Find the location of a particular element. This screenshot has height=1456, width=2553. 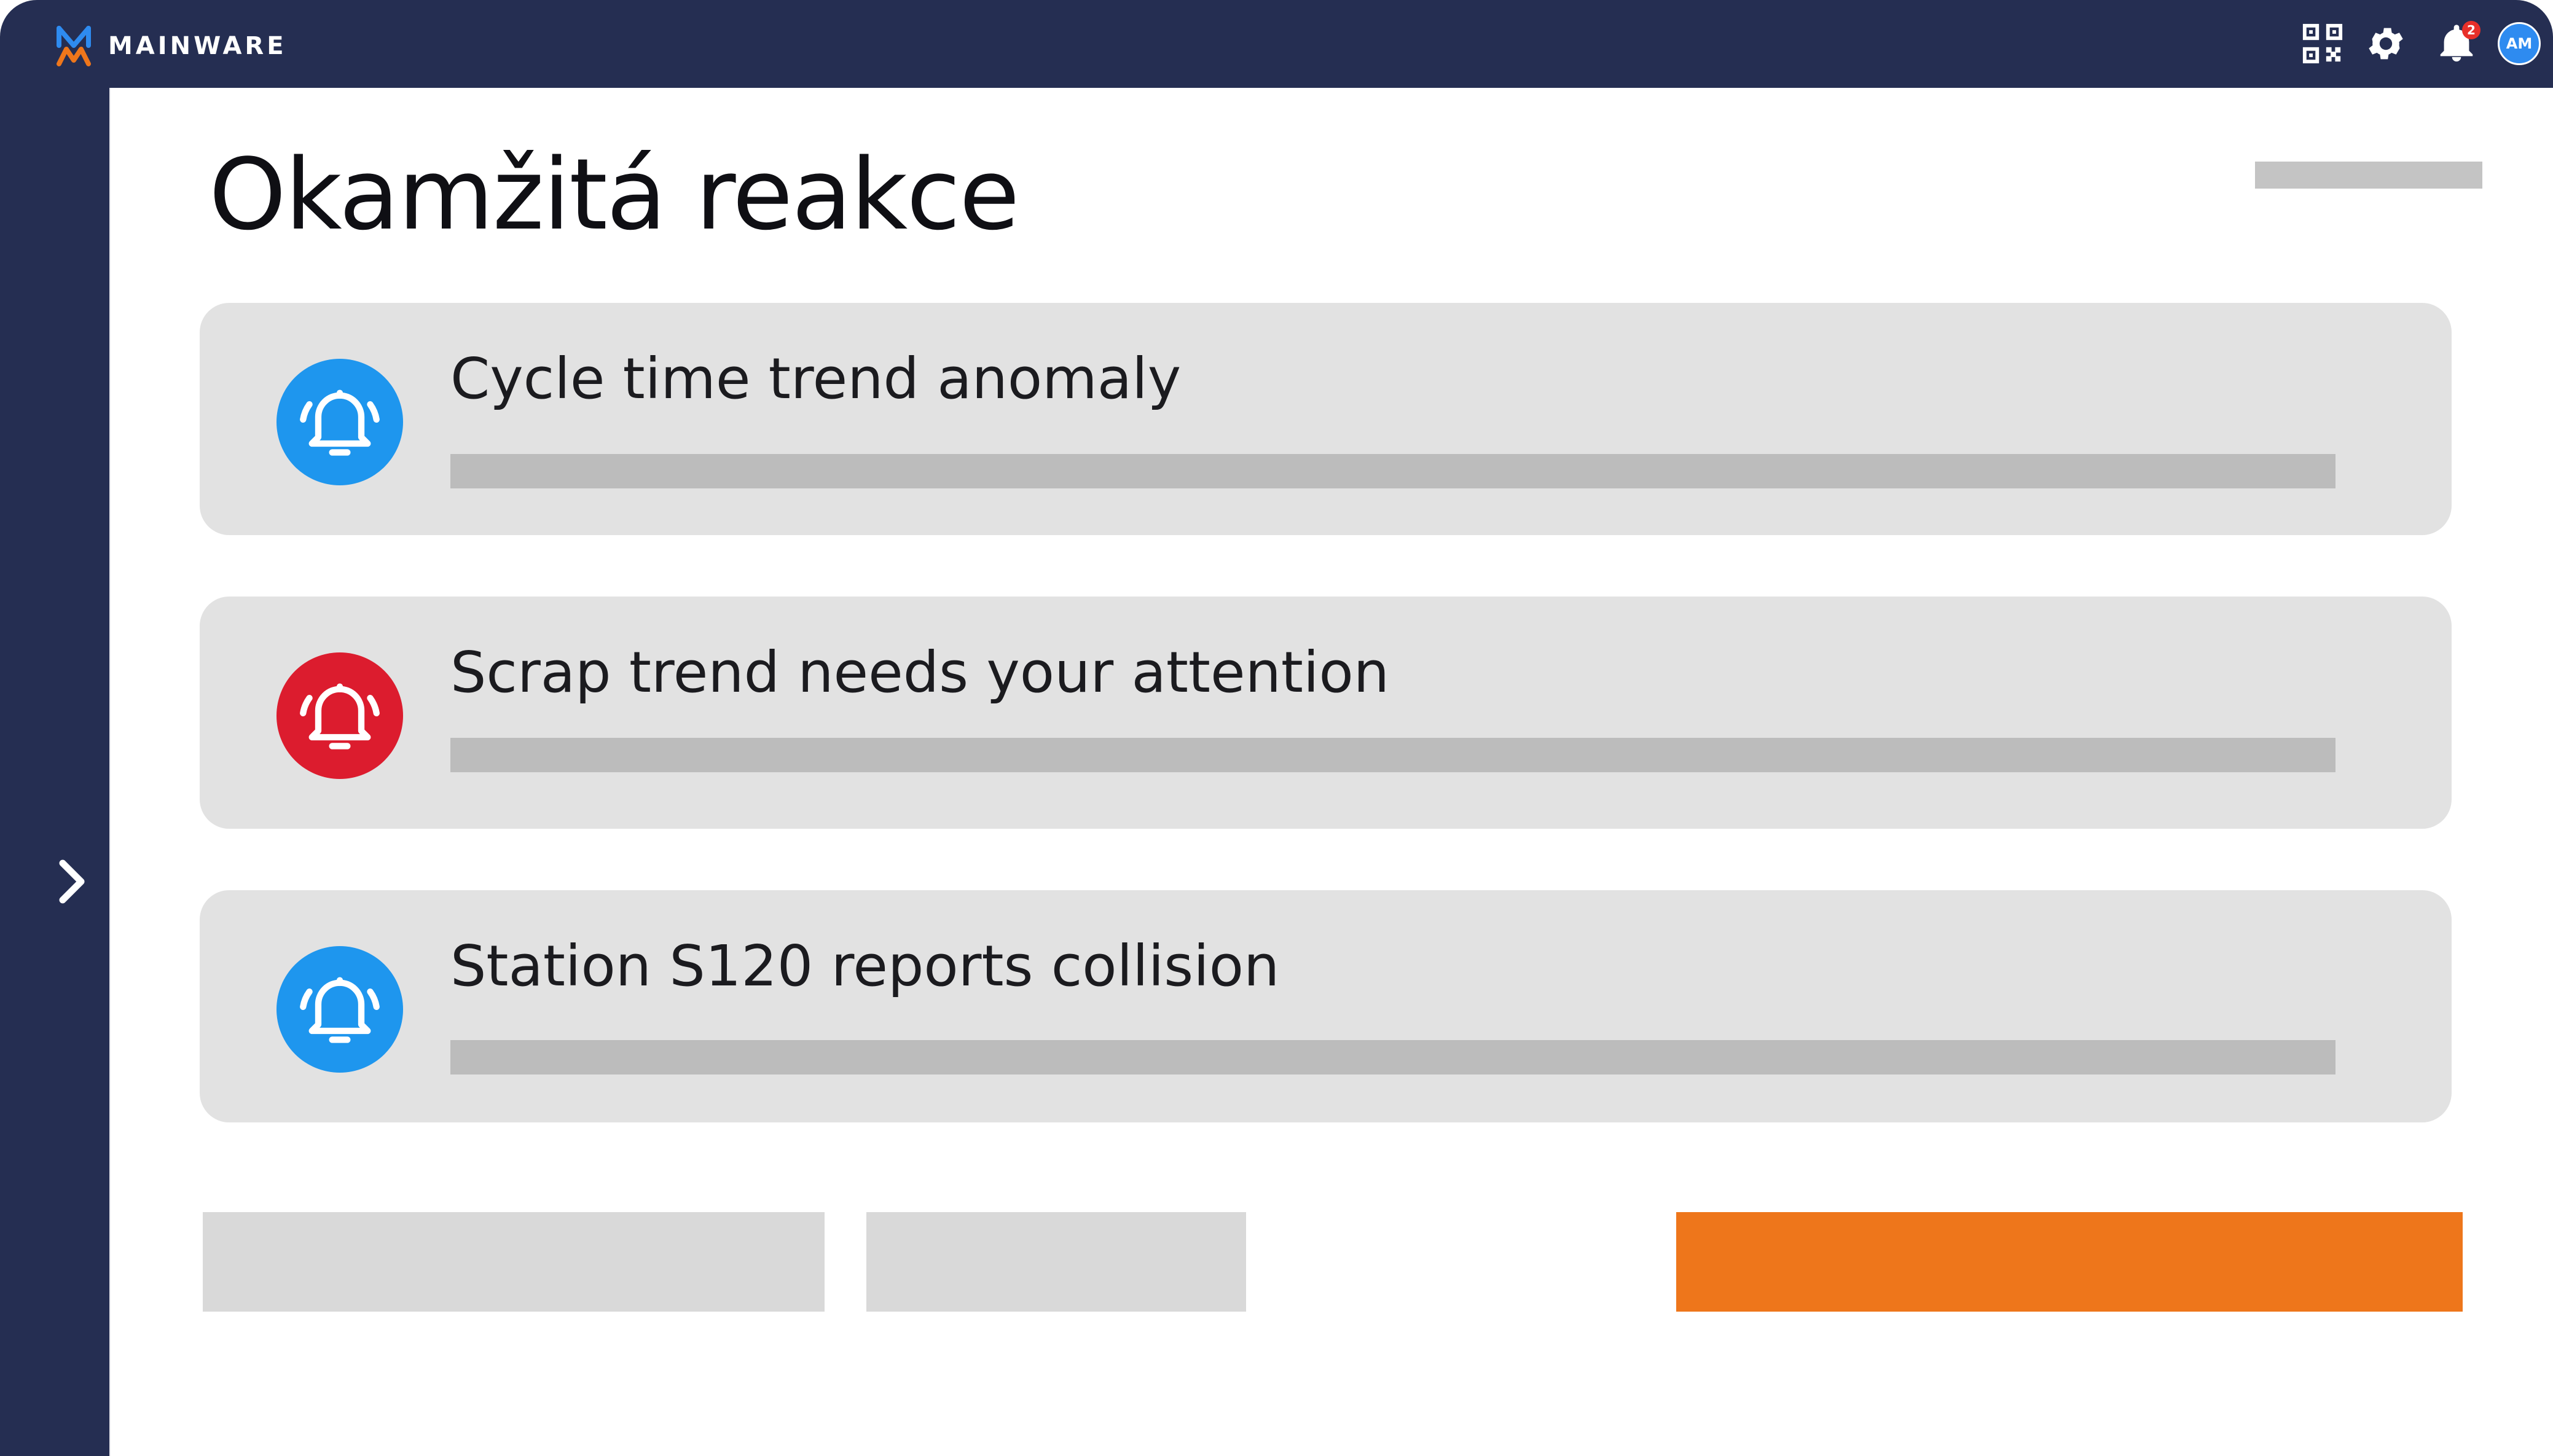

chevron-right-icon is located at coordinates (72, 881).